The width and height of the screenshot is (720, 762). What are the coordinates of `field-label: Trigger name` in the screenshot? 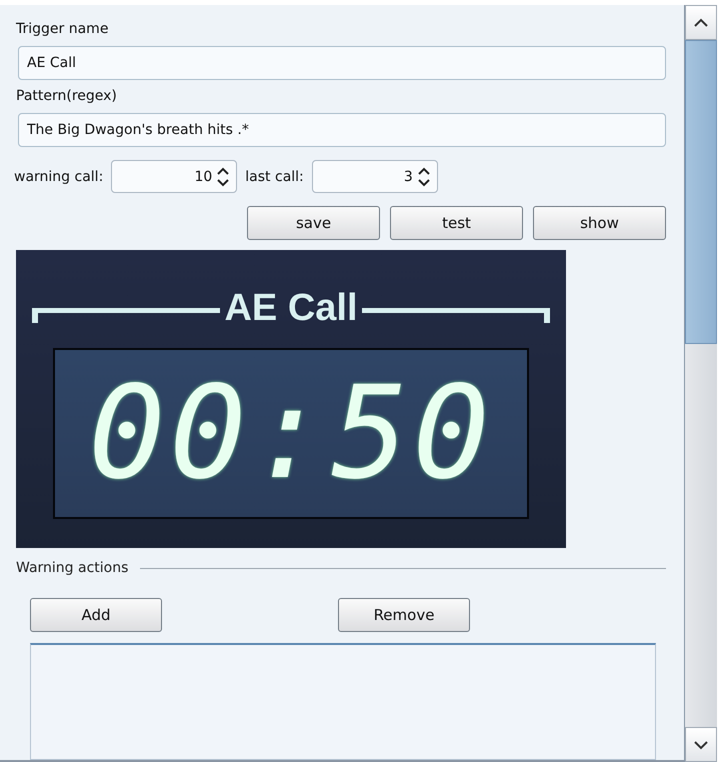 It's located at (63, 29).